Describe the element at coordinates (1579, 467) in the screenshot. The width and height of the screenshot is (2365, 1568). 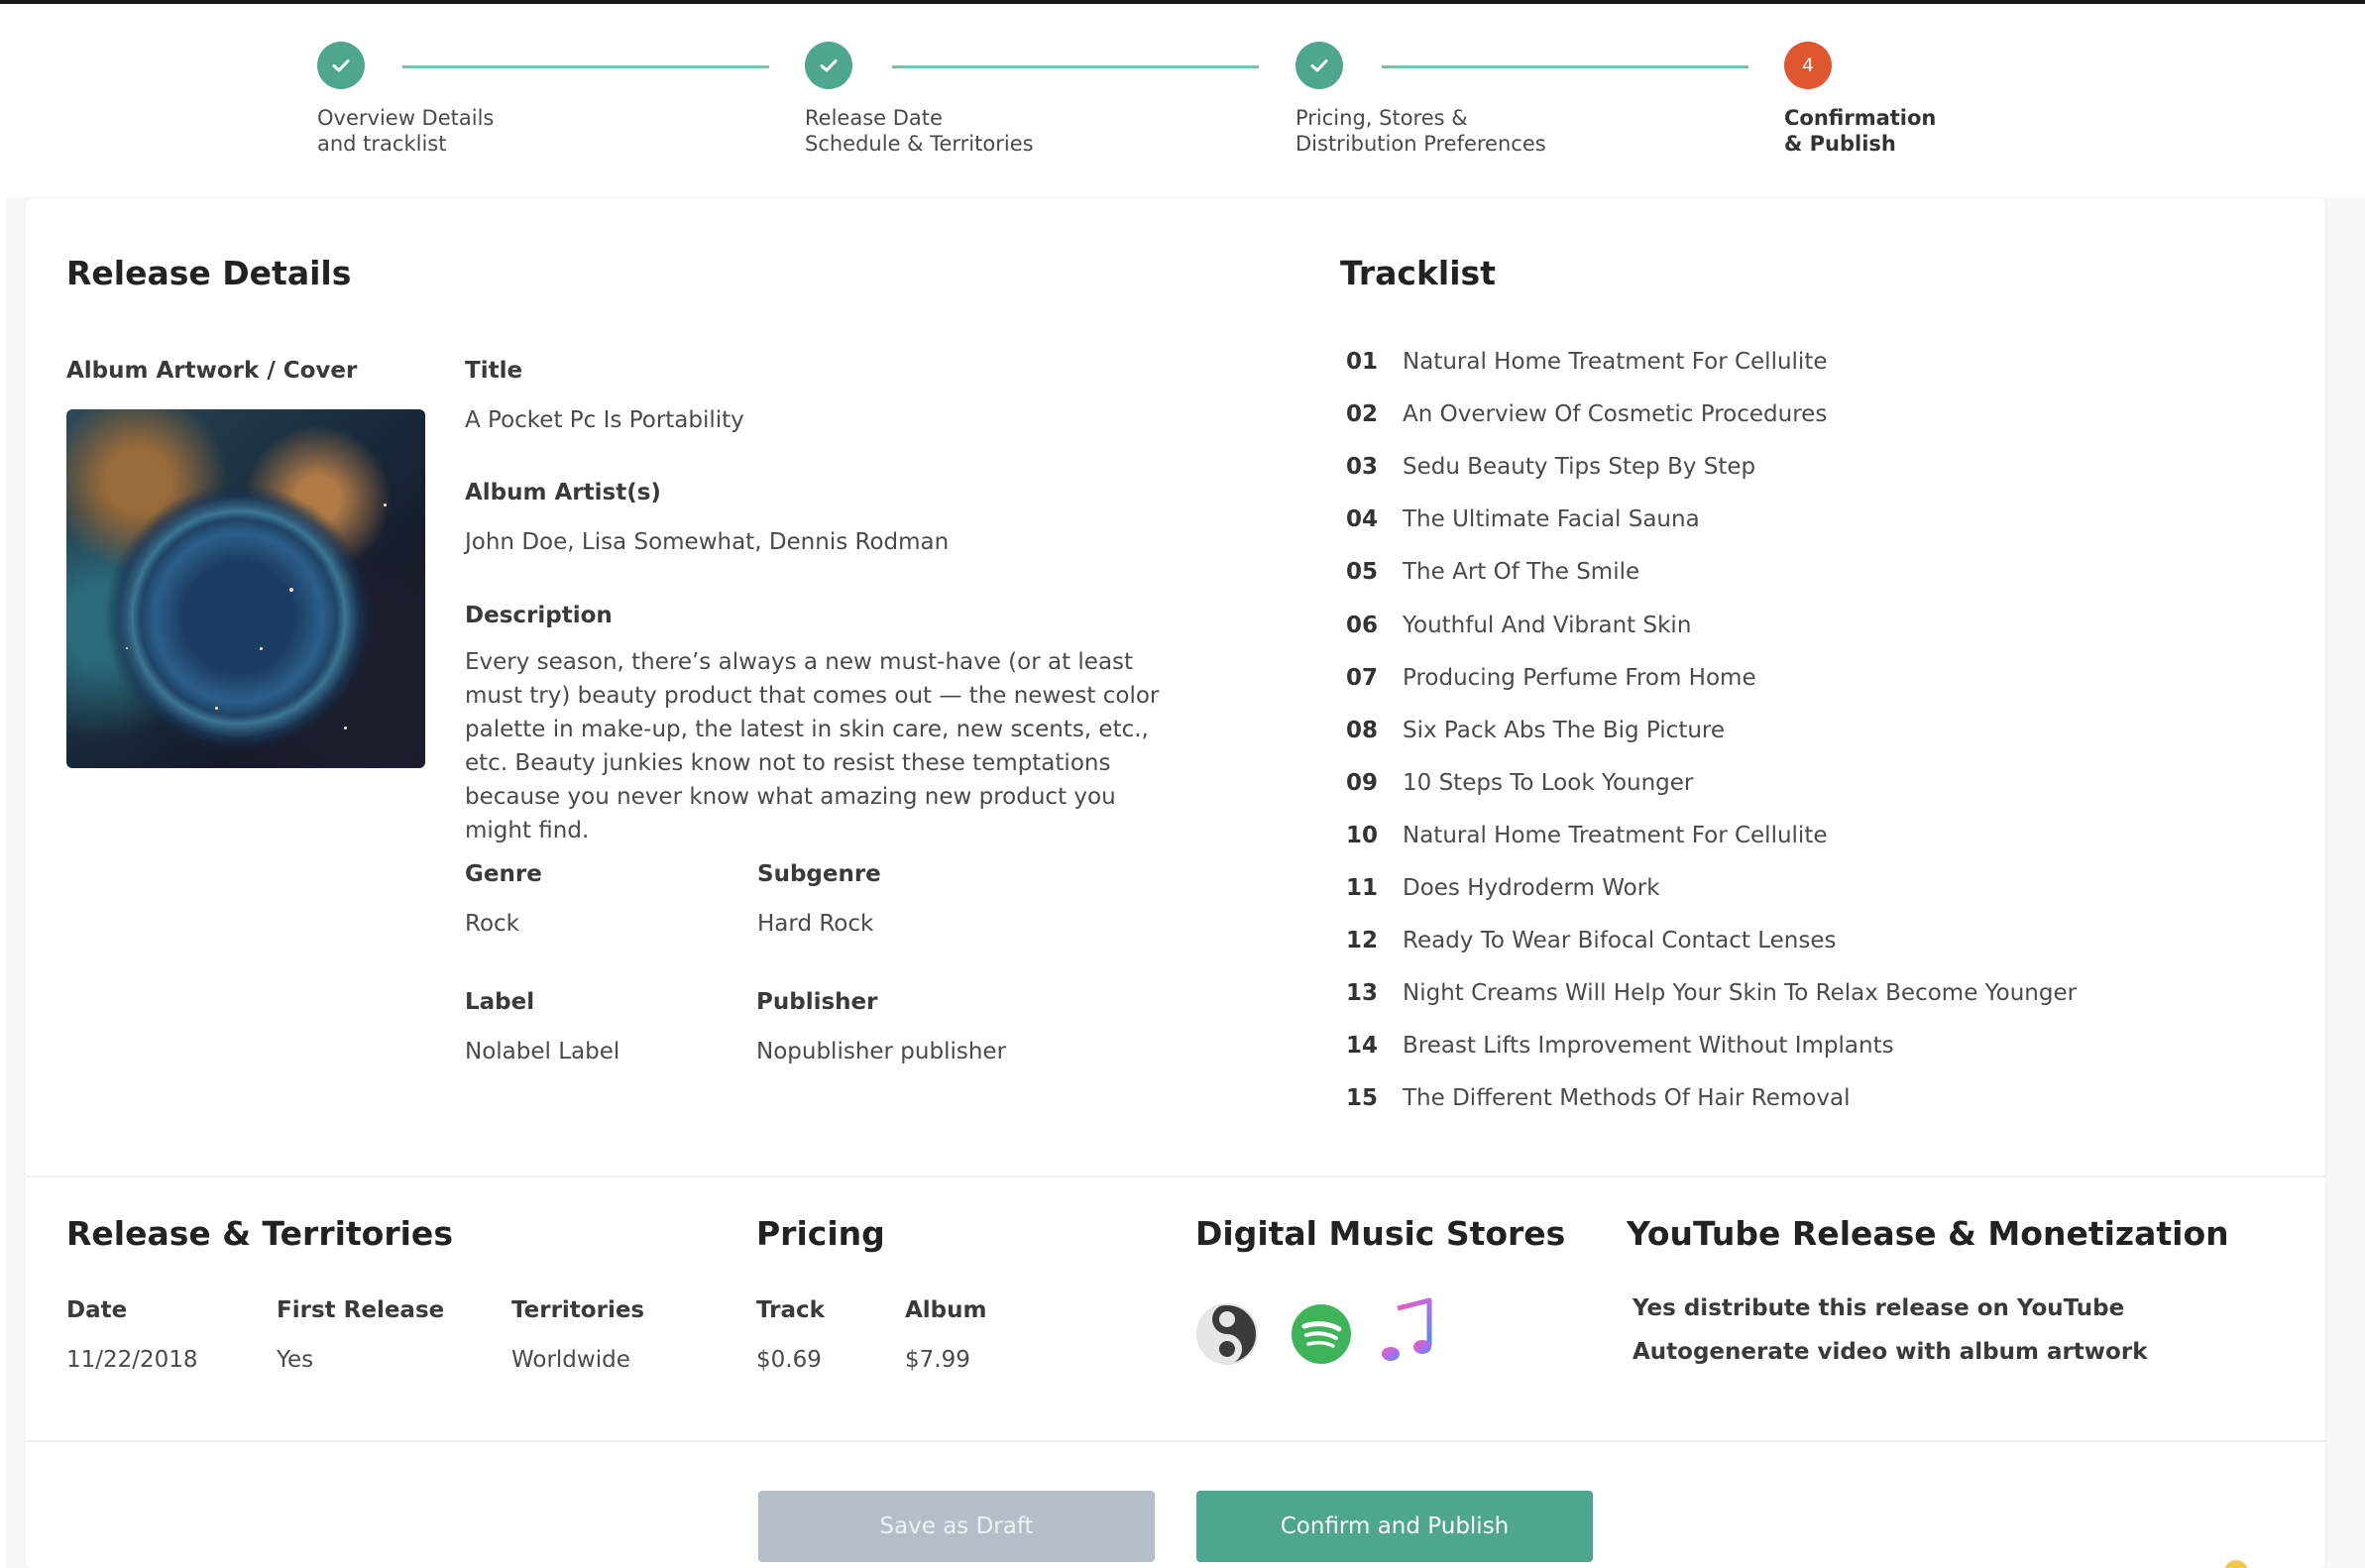
I see `track-title: Sedu Beauty Tips Step By Step` at that location.